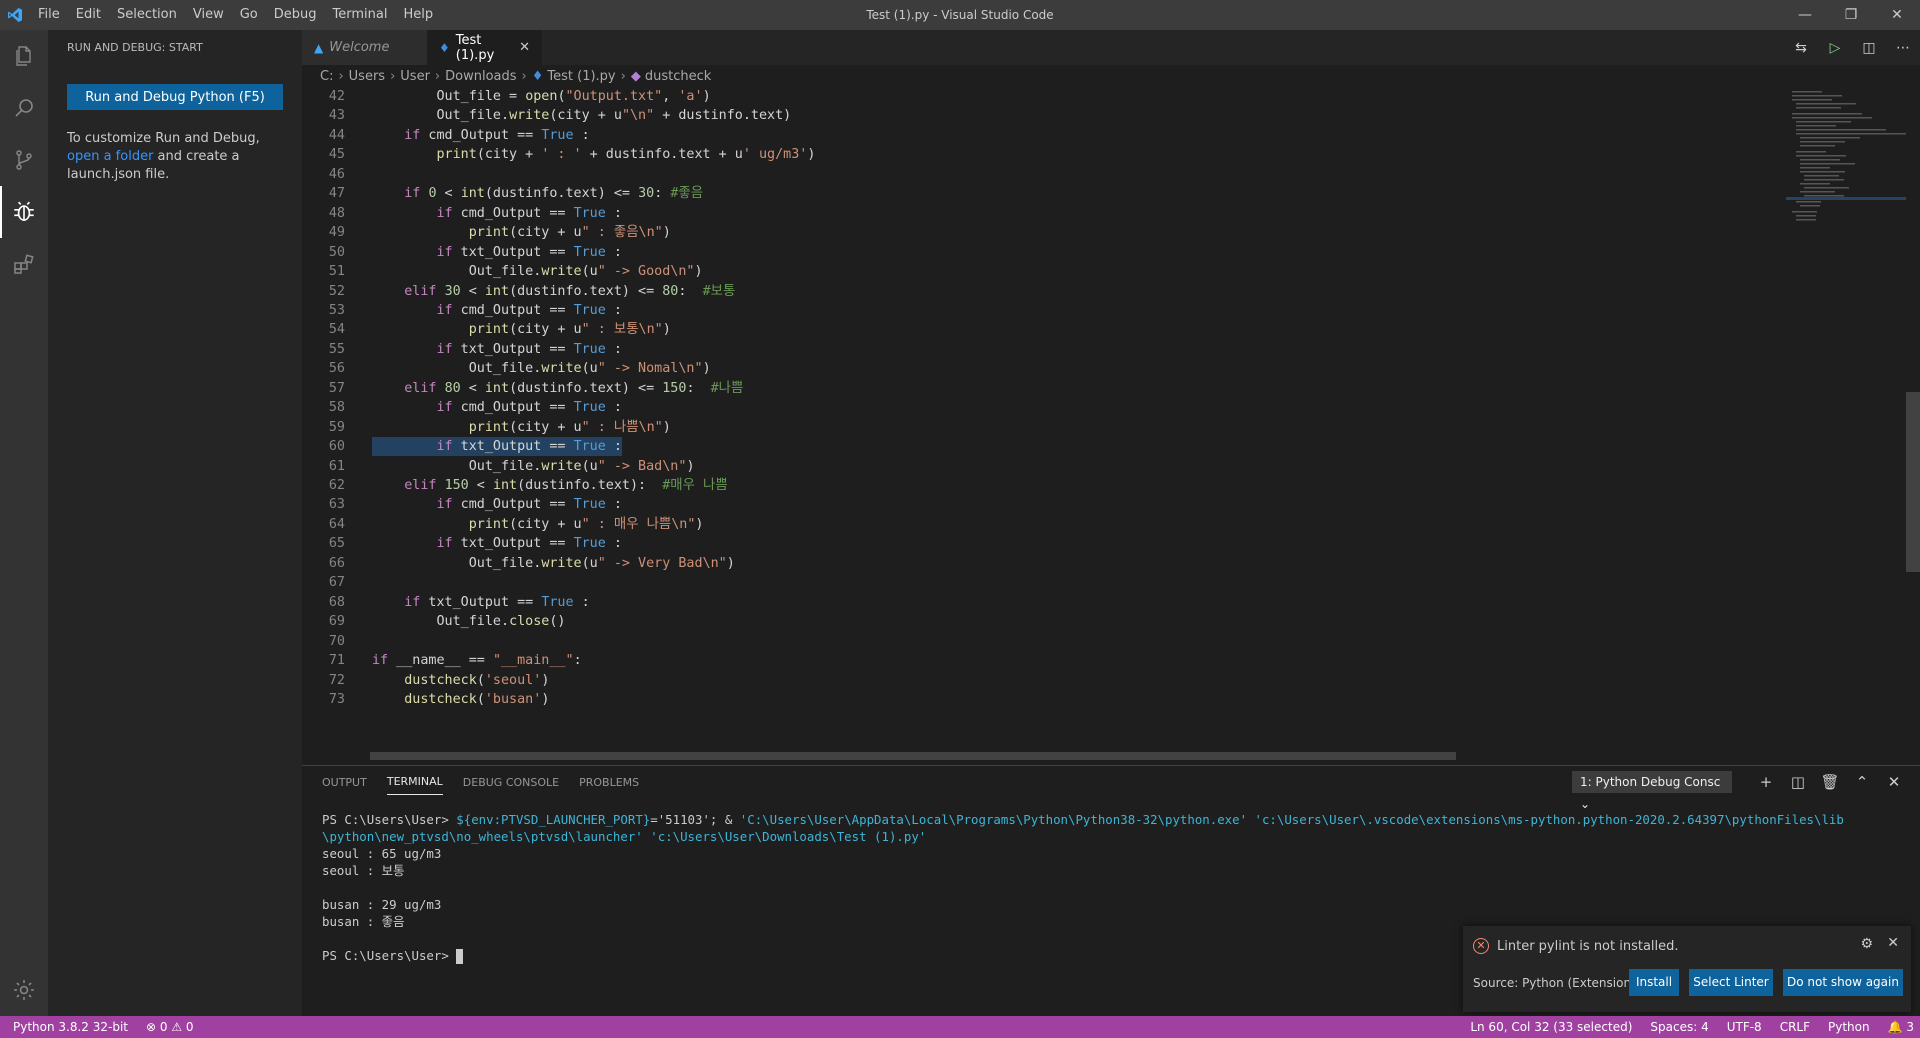 Image resolution: width=1920 pixels, height=1038 pixels. I want to click on close-panel-icon: ✕, so click(1894, 782).